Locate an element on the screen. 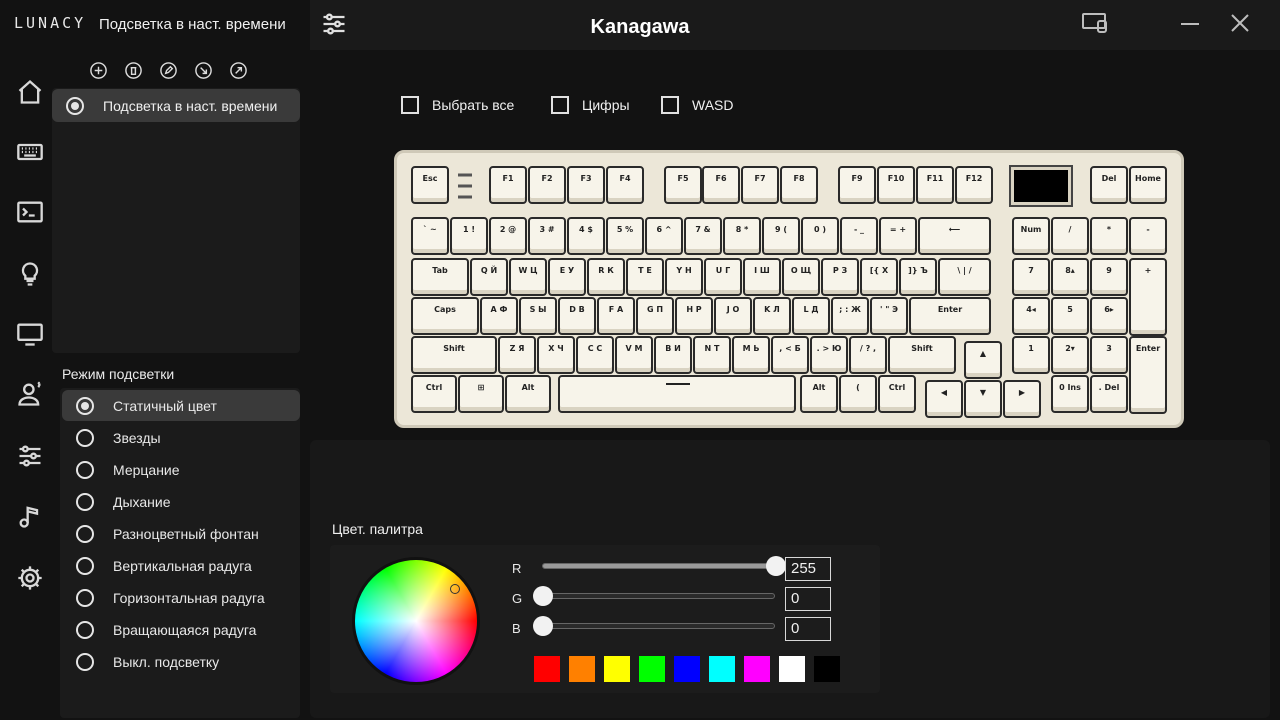 This screenshot has width=1280, height=720. keyboard-key: - is located at coordinates (1148, 236).